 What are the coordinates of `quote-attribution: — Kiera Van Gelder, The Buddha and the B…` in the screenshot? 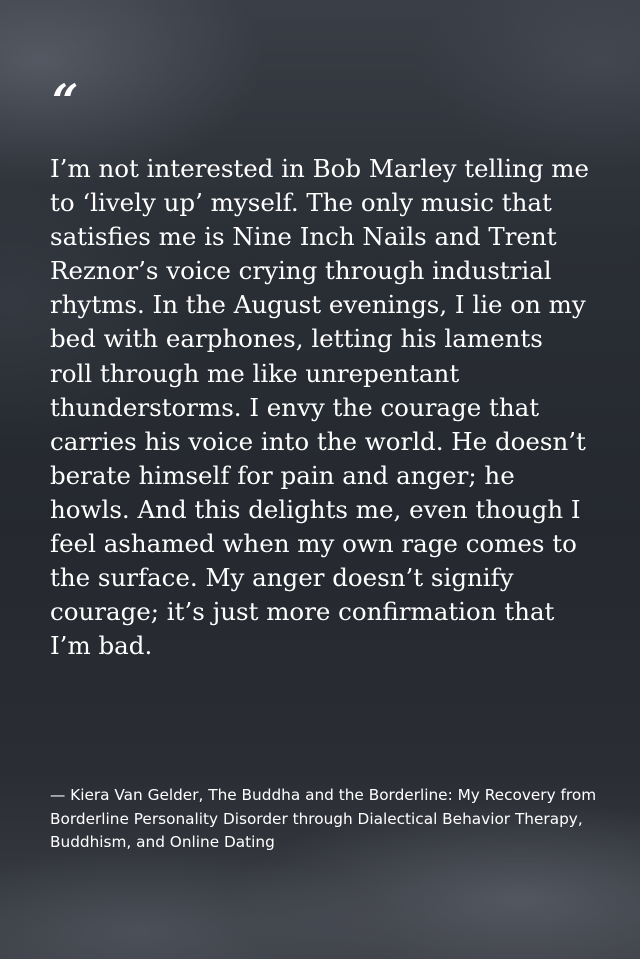 It's located at (323, 818).